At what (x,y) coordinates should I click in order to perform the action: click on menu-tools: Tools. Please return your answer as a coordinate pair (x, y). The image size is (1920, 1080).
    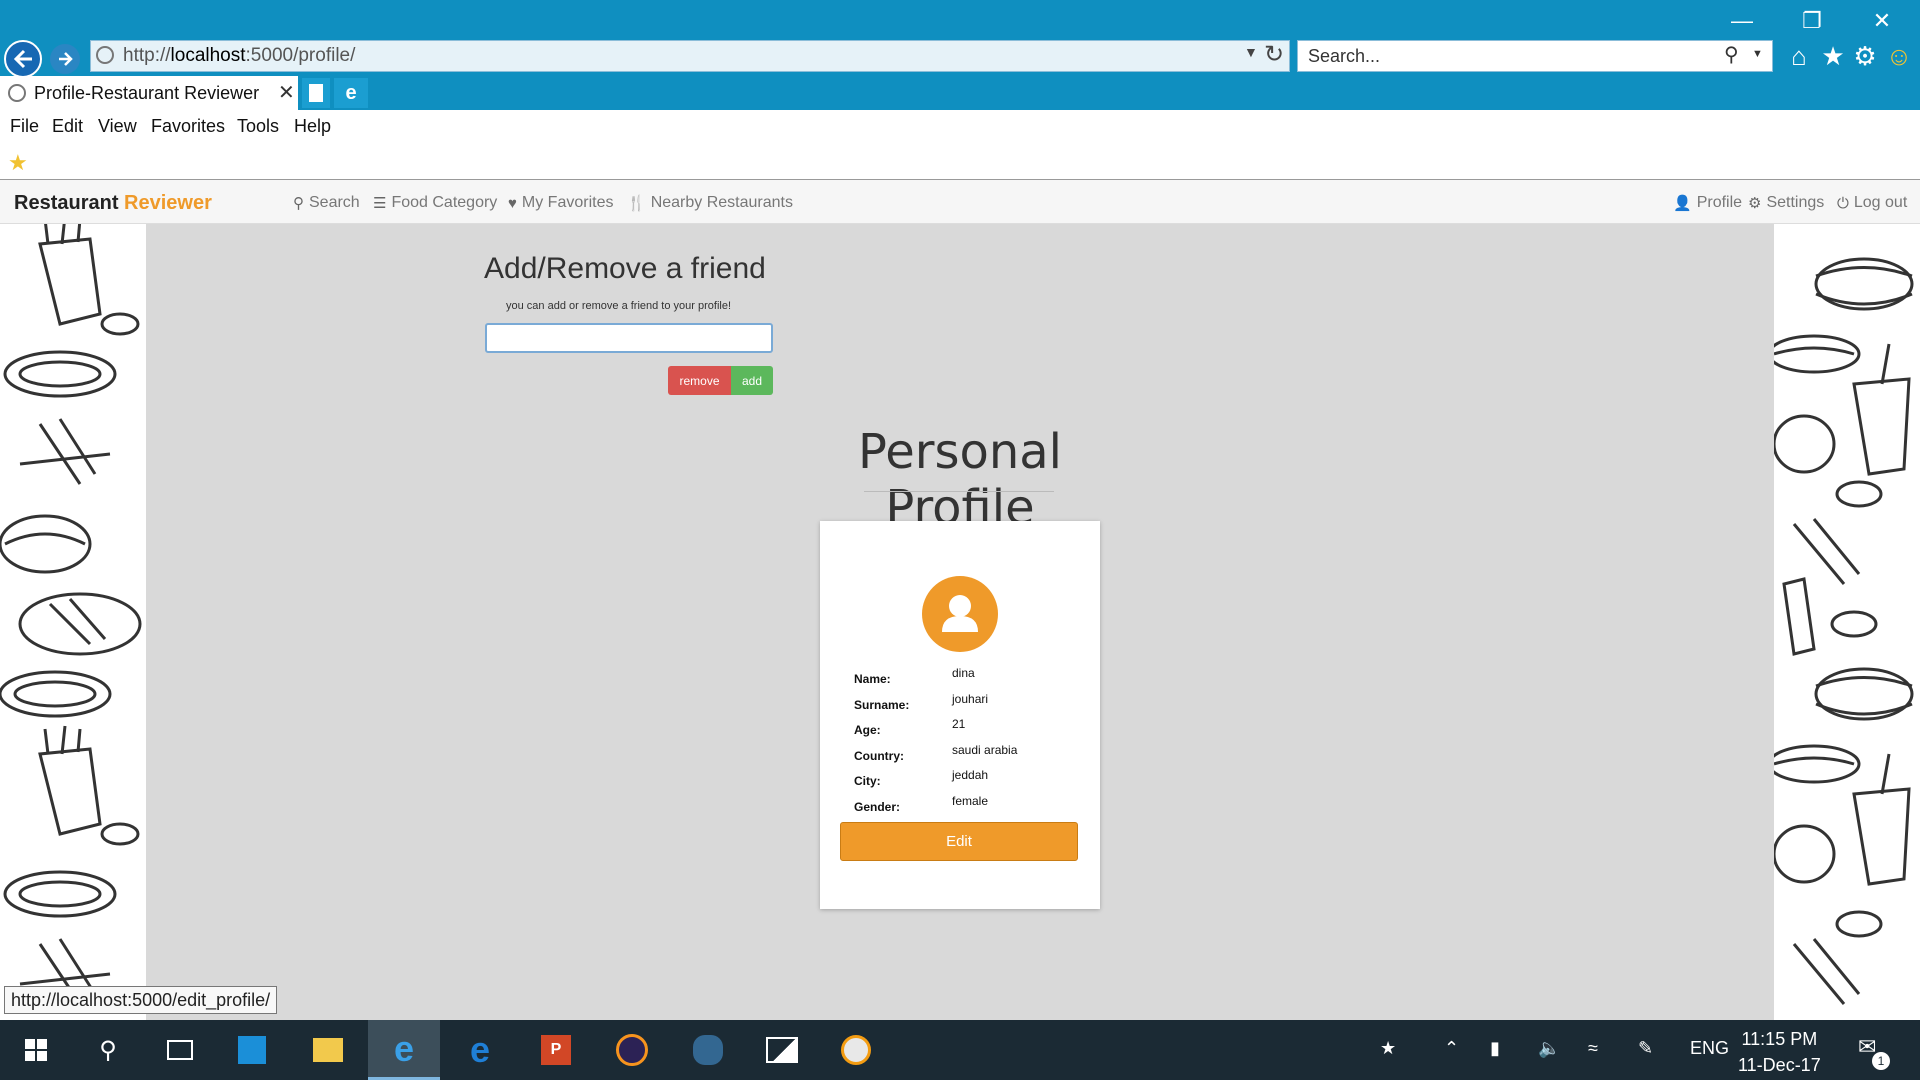
    Looking at the image, I should click on (258, 126).